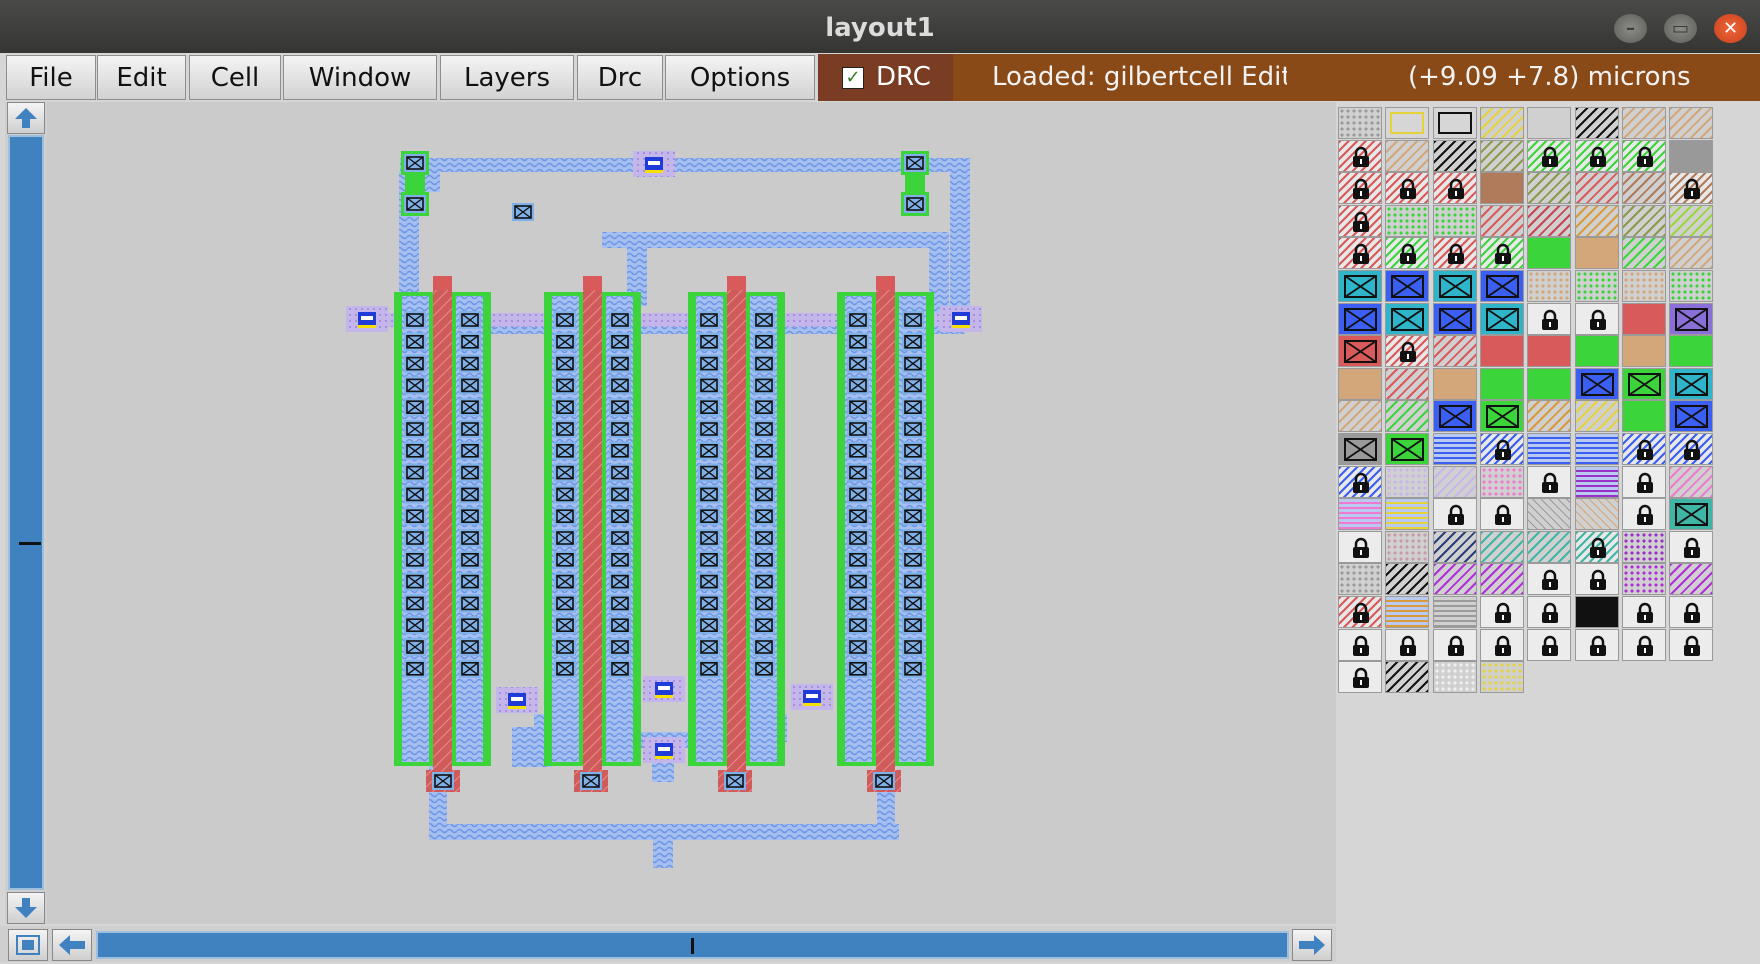 Image resolution: width=1760 pixels, height=964 pixels. Describe the element at coordinates (1407, 546) in the screenshot. I see `layer-swatch-dots-mauve` at that location.